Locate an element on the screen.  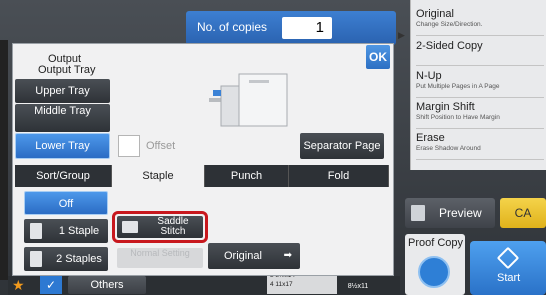
menu-item-erase: Erase Erase Shadow Around is located at coordinates (480, 146).